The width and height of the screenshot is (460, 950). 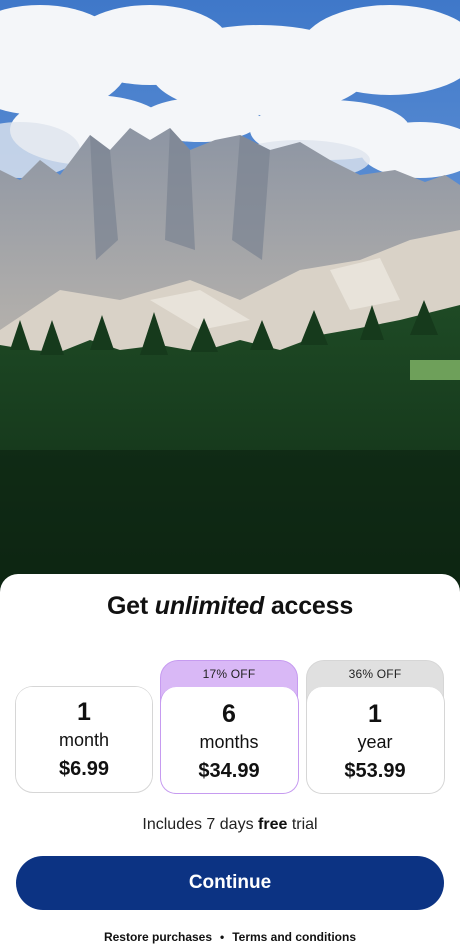 I want to click on footer-links: Restore purchases • Terms and conditions, so click(x=230, y=937).